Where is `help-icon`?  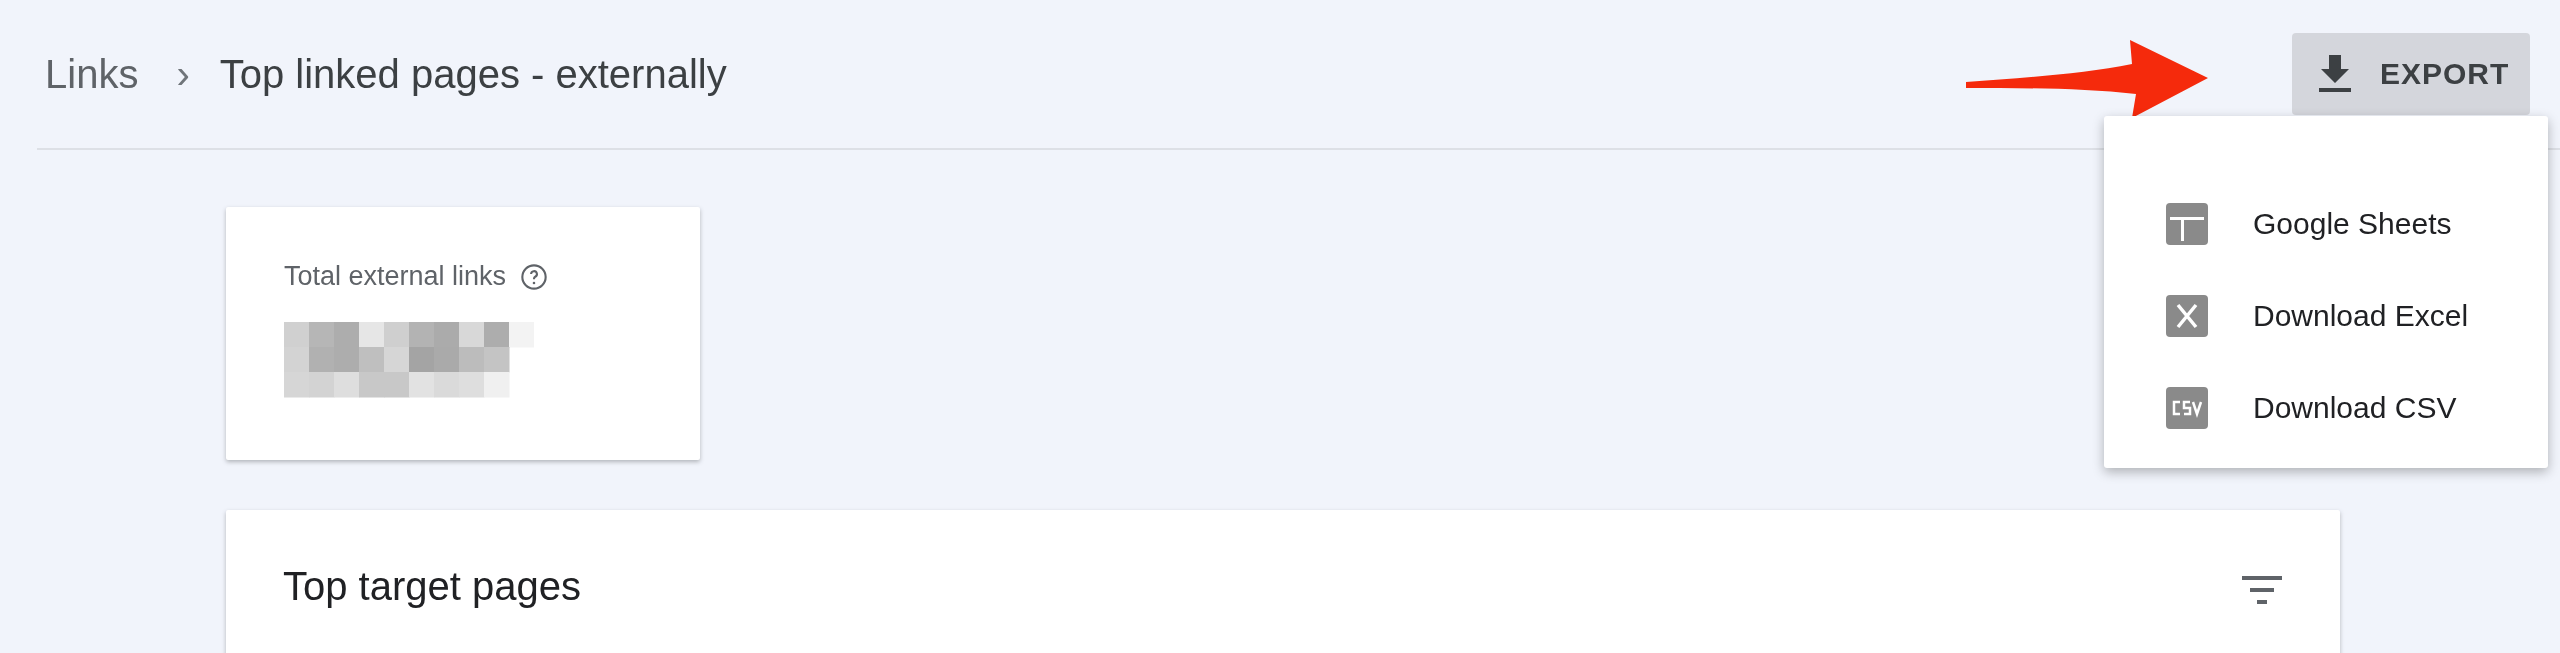
help-icon is located at coordinates (534, 276).